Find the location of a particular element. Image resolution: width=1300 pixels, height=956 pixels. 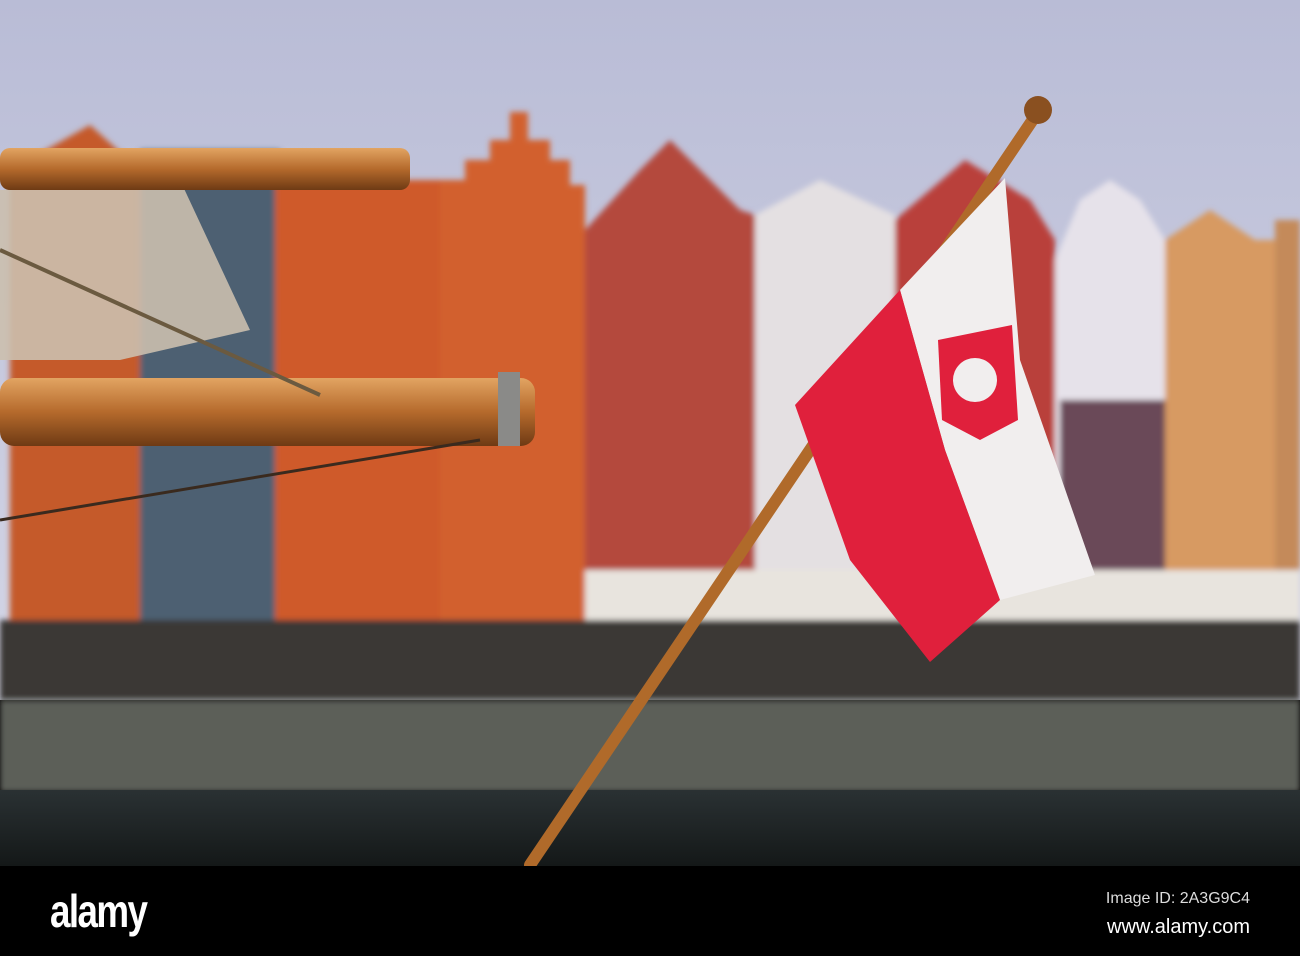

eagle-emblem is located at coordinates (975, 380).